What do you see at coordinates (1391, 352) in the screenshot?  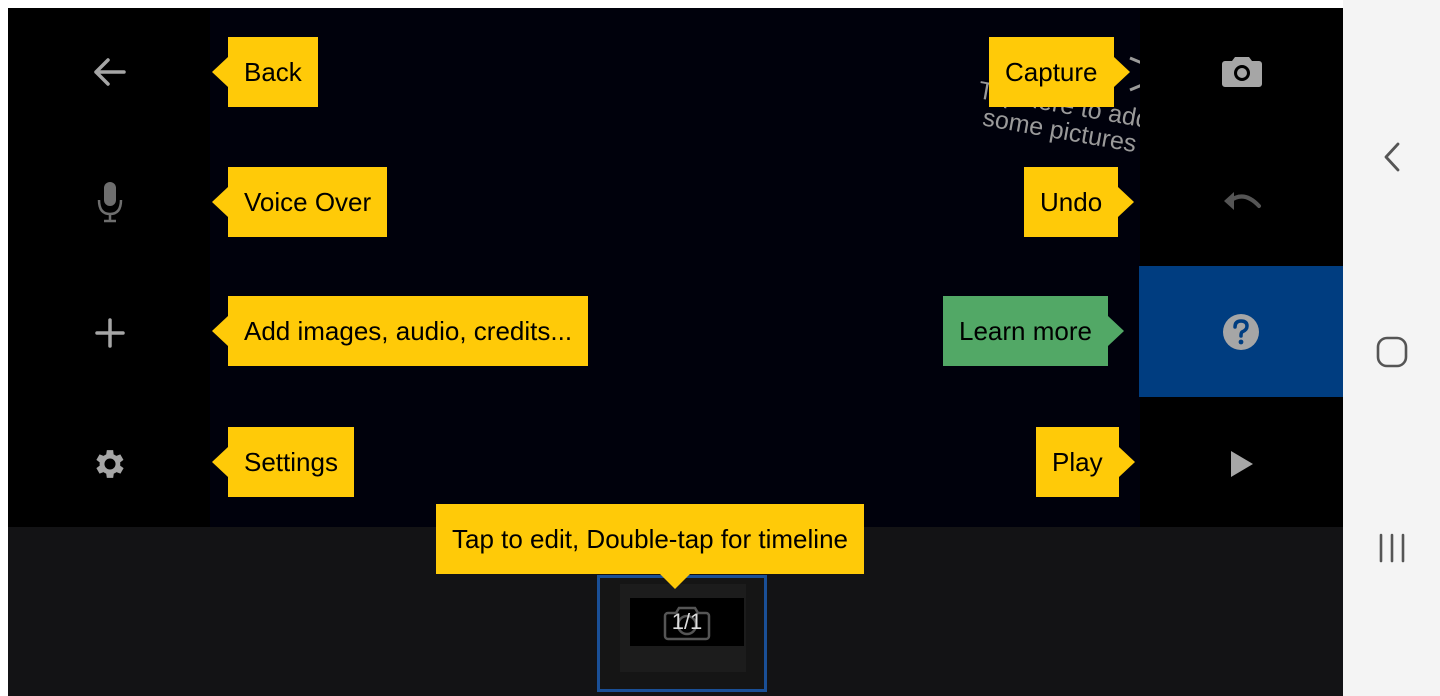 I see `nav-home-icon` at bounding box center [1391, 352].